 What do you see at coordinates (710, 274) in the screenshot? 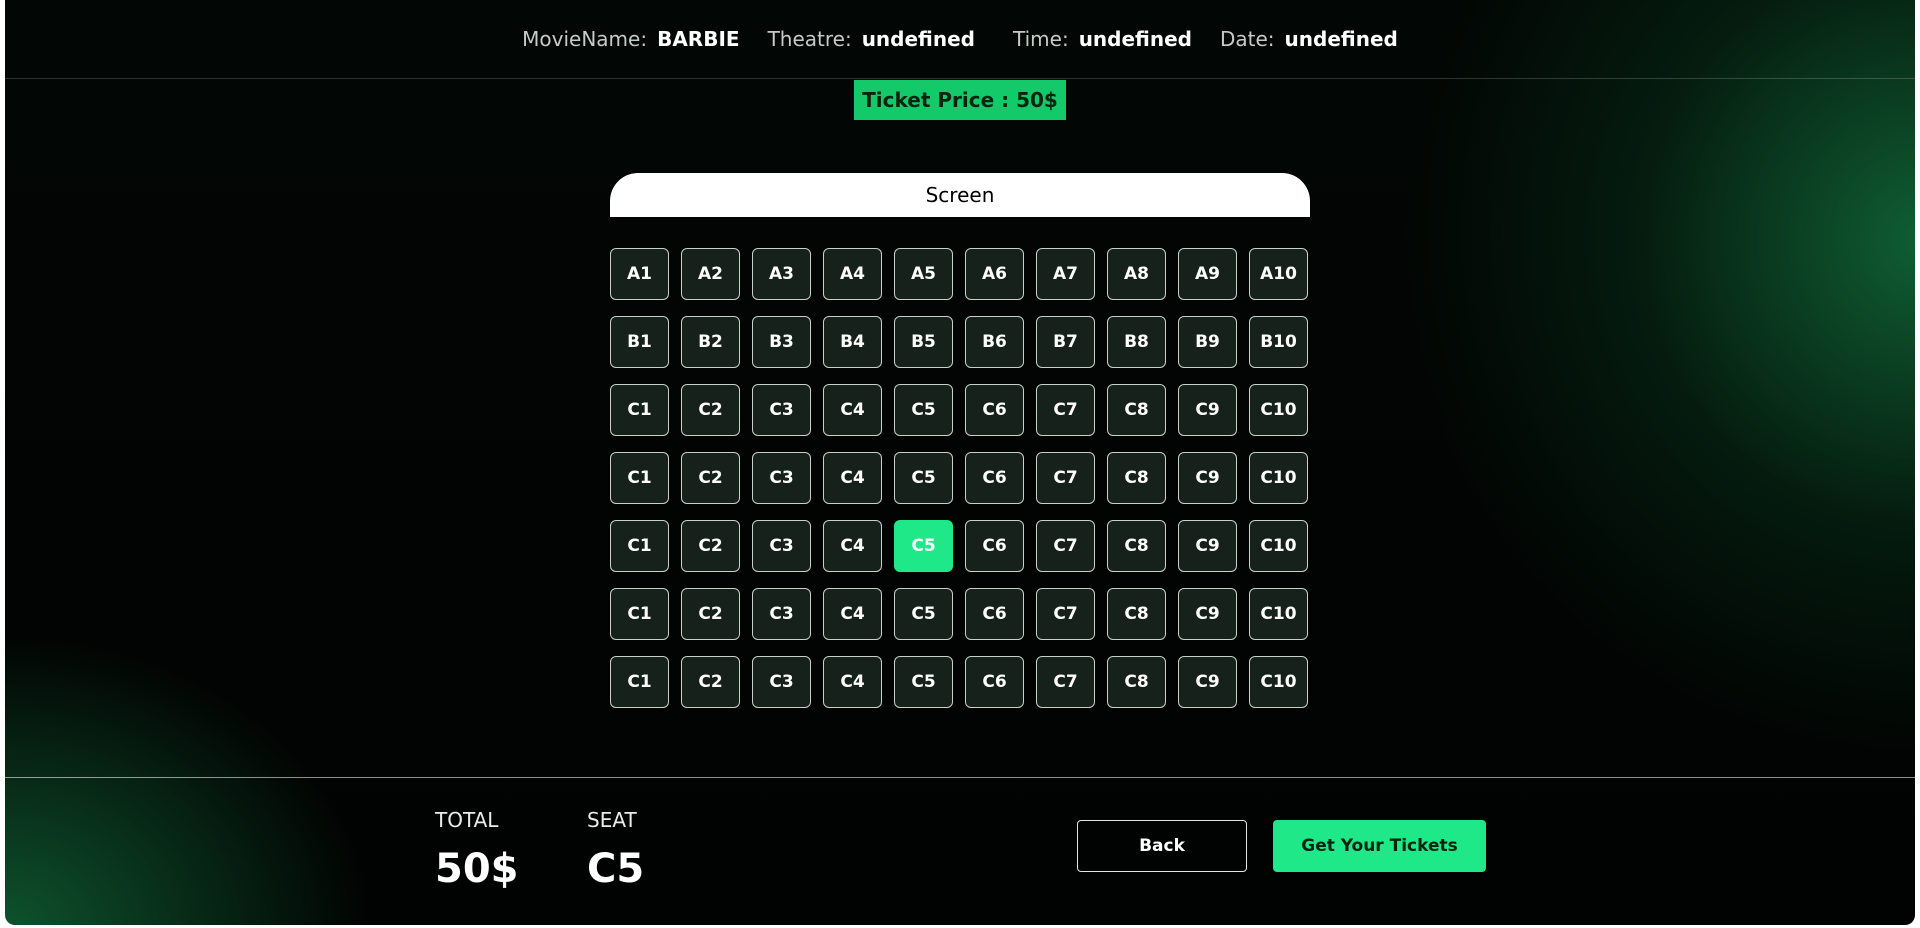
I see `seat-button: A2` at bounding box center [710, 274].